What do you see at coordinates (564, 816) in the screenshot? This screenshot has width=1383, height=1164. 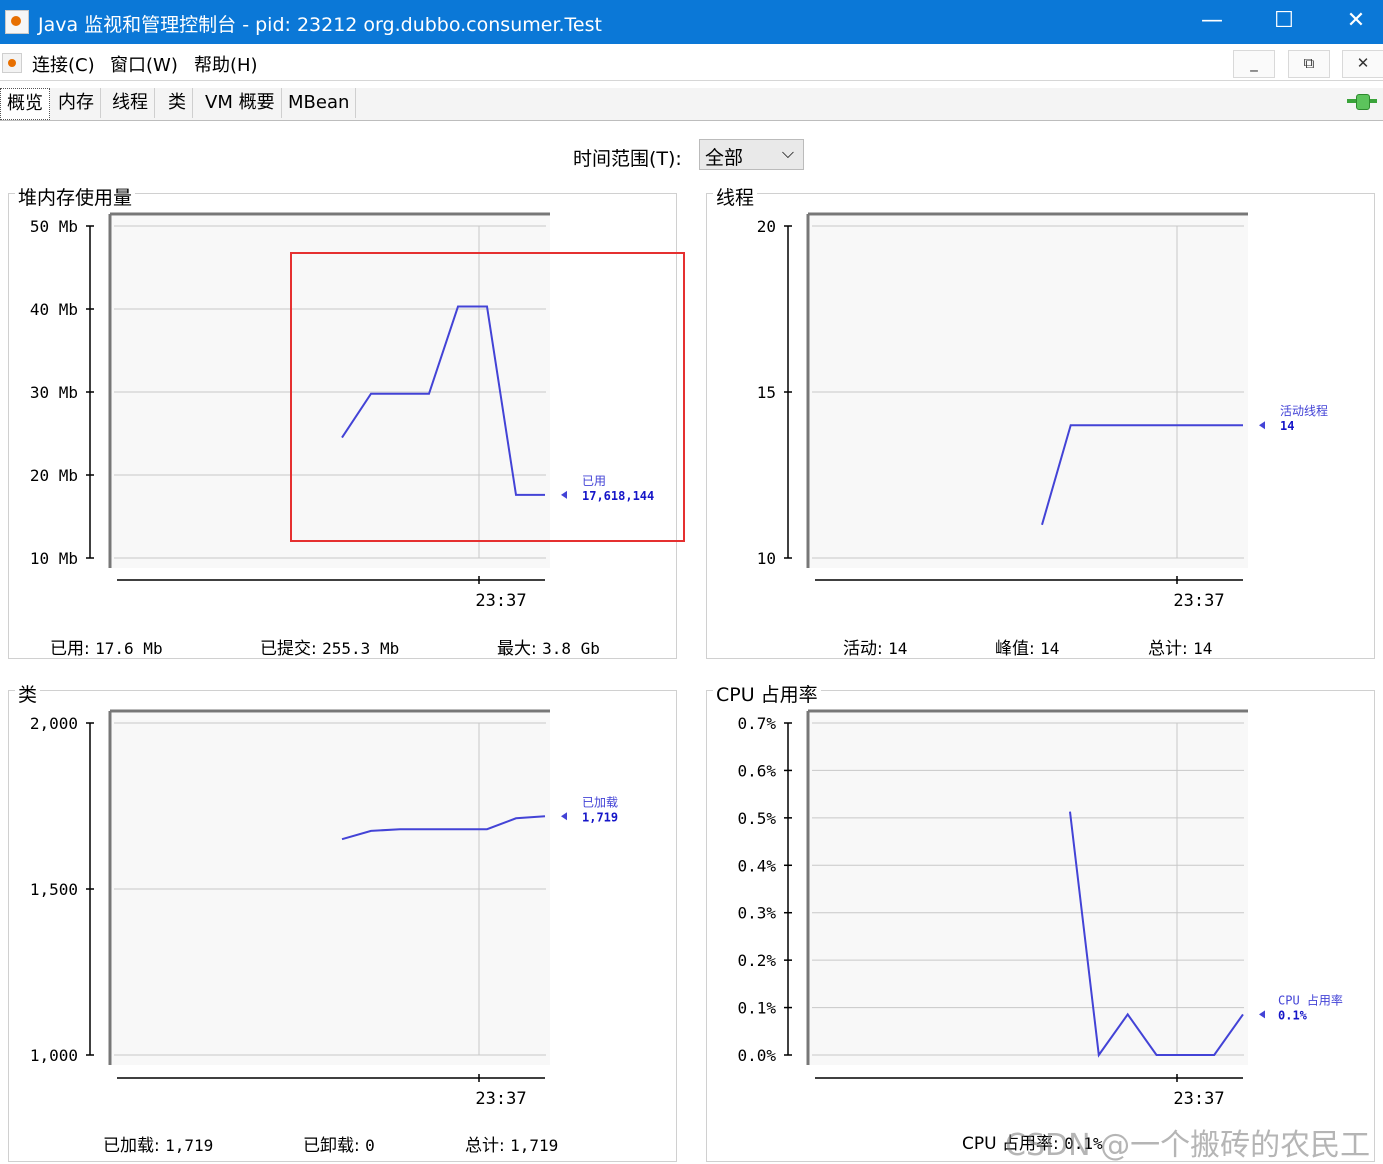 I see `classes-value-arrow` at bounding box center [564, 816].